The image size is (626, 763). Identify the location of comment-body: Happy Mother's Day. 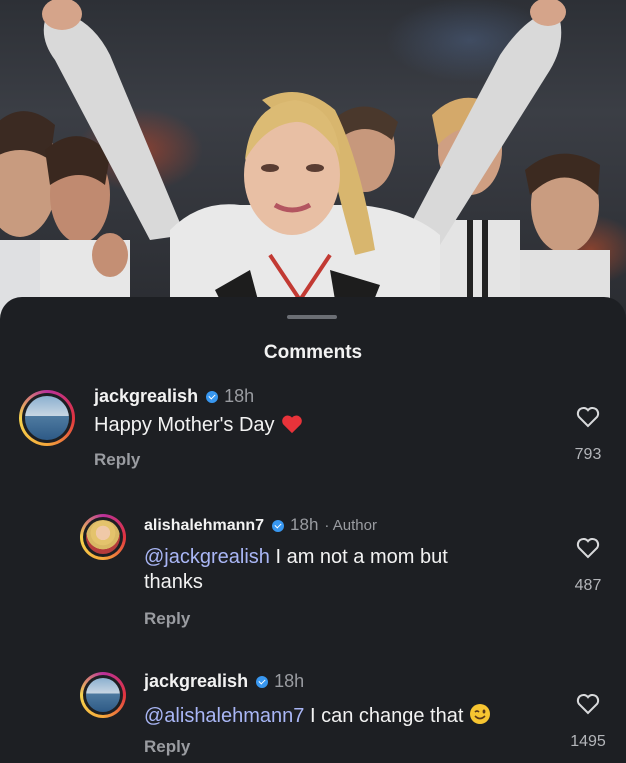
(184, 425).